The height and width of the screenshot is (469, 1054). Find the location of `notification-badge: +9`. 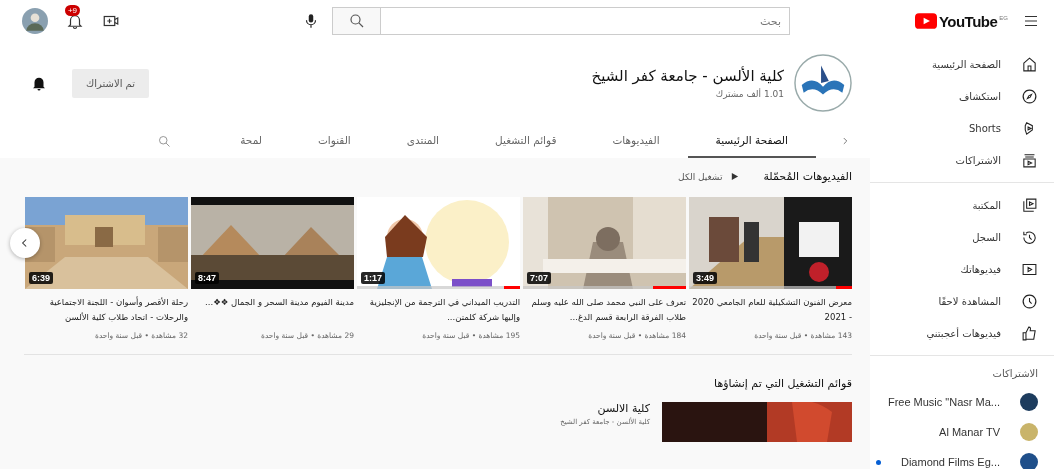

notification-badge: +9 is located at coordinates (72, 10).